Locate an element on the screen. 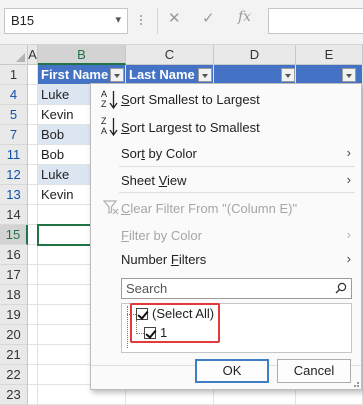 This screenshot has height=405, width=363. search-placeholder: Search is located at coordinates (147, 288).